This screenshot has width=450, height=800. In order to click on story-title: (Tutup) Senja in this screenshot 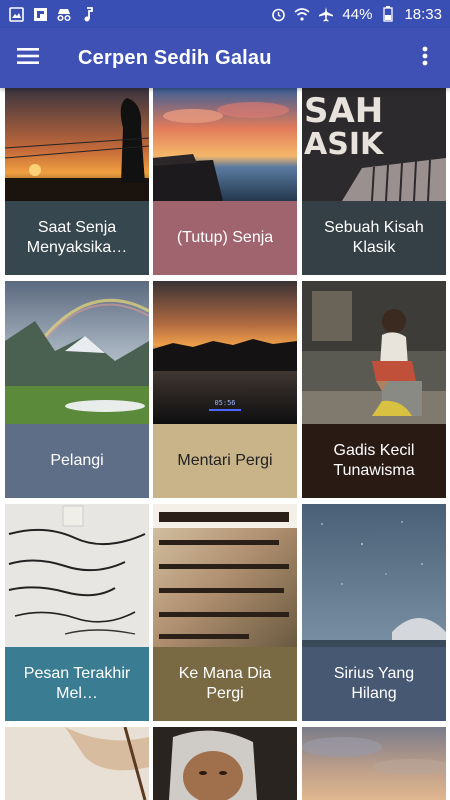, I will do `click(225, 237)`.